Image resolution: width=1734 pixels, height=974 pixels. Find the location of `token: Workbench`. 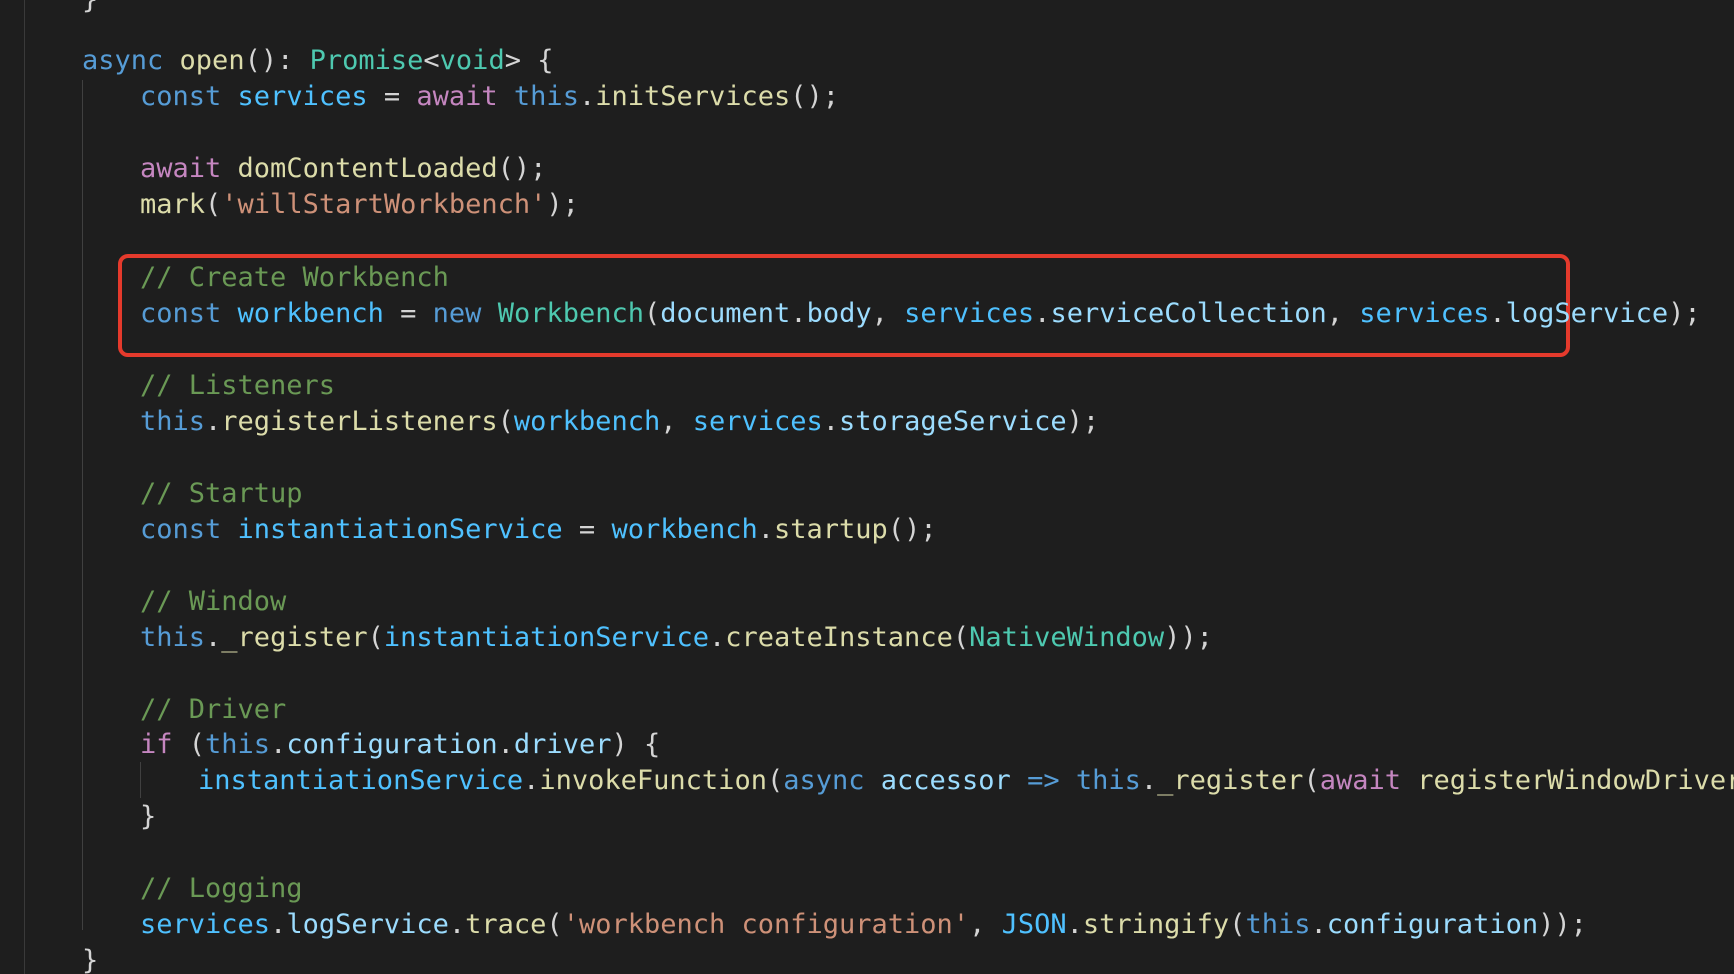

token: Workbench is located at coordinates (570, 313).